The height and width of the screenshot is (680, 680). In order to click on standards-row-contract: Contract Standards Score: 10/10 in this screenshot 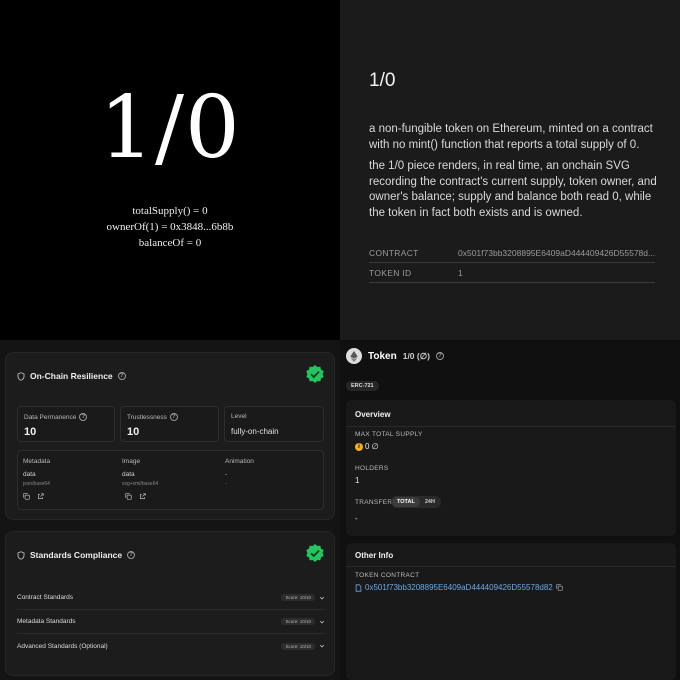, I will do `click(171, 598)`.